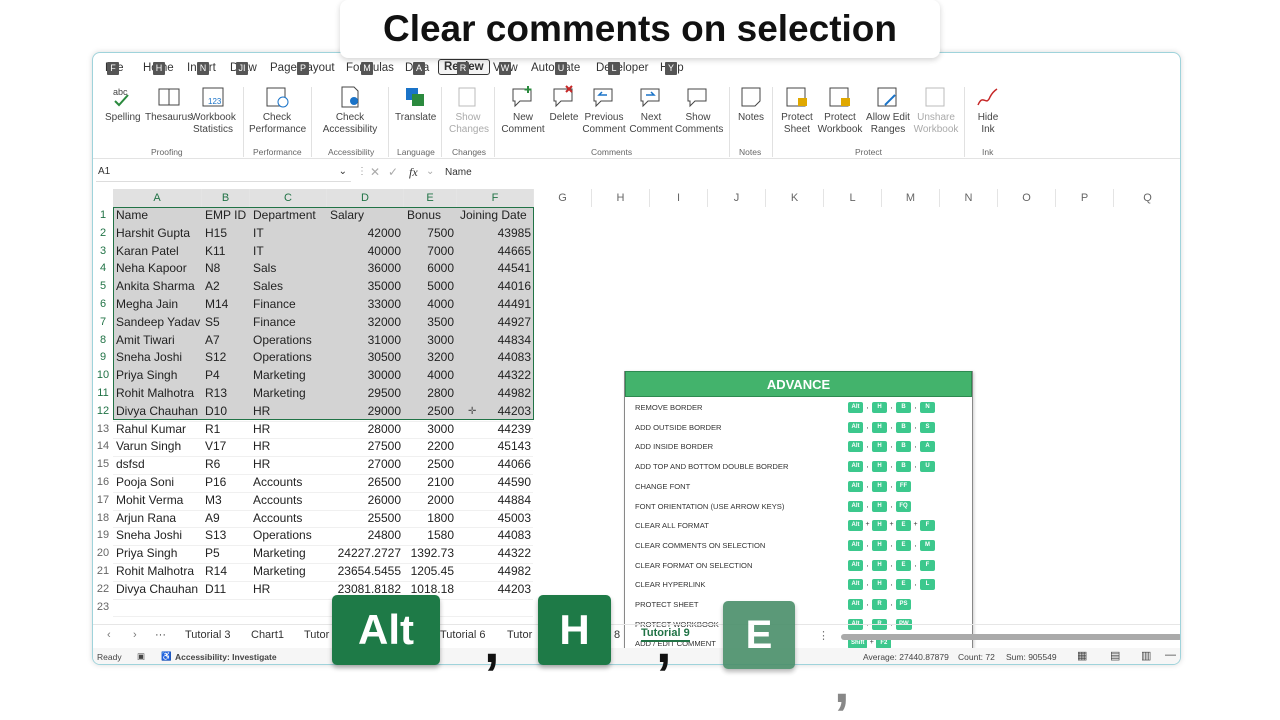 The height and width of the screenshot is (720, 1280). I want to click on cell: 40000, so click(365, 252).